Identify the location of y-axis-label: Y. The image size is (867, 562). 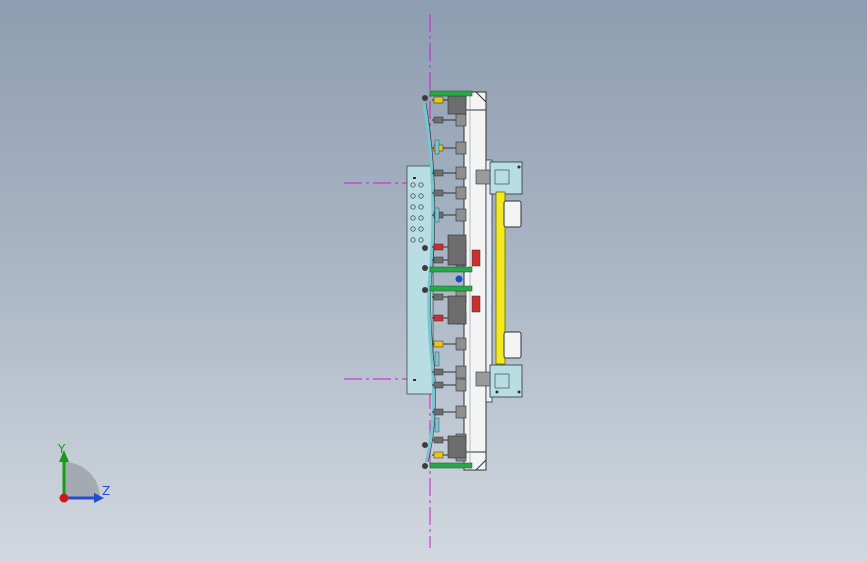
(62, 449).